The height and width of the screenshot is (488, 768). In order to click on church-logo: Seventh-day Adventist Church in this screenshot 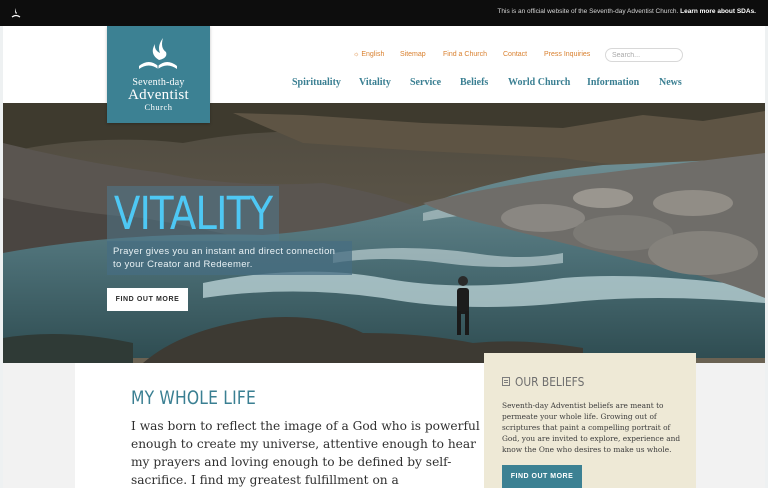, I will do `click(158, 74)`.